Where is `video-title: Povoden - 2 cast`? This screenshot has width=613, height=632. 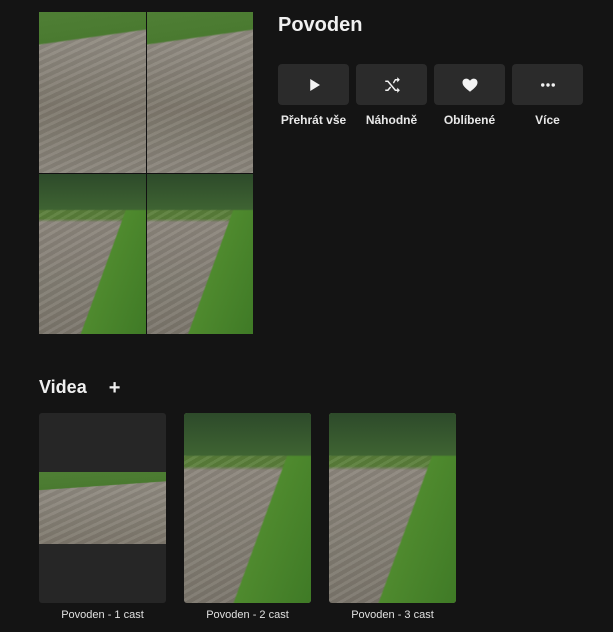
video-title: Povoden - 2 cast is located at coordinates (247, 615).